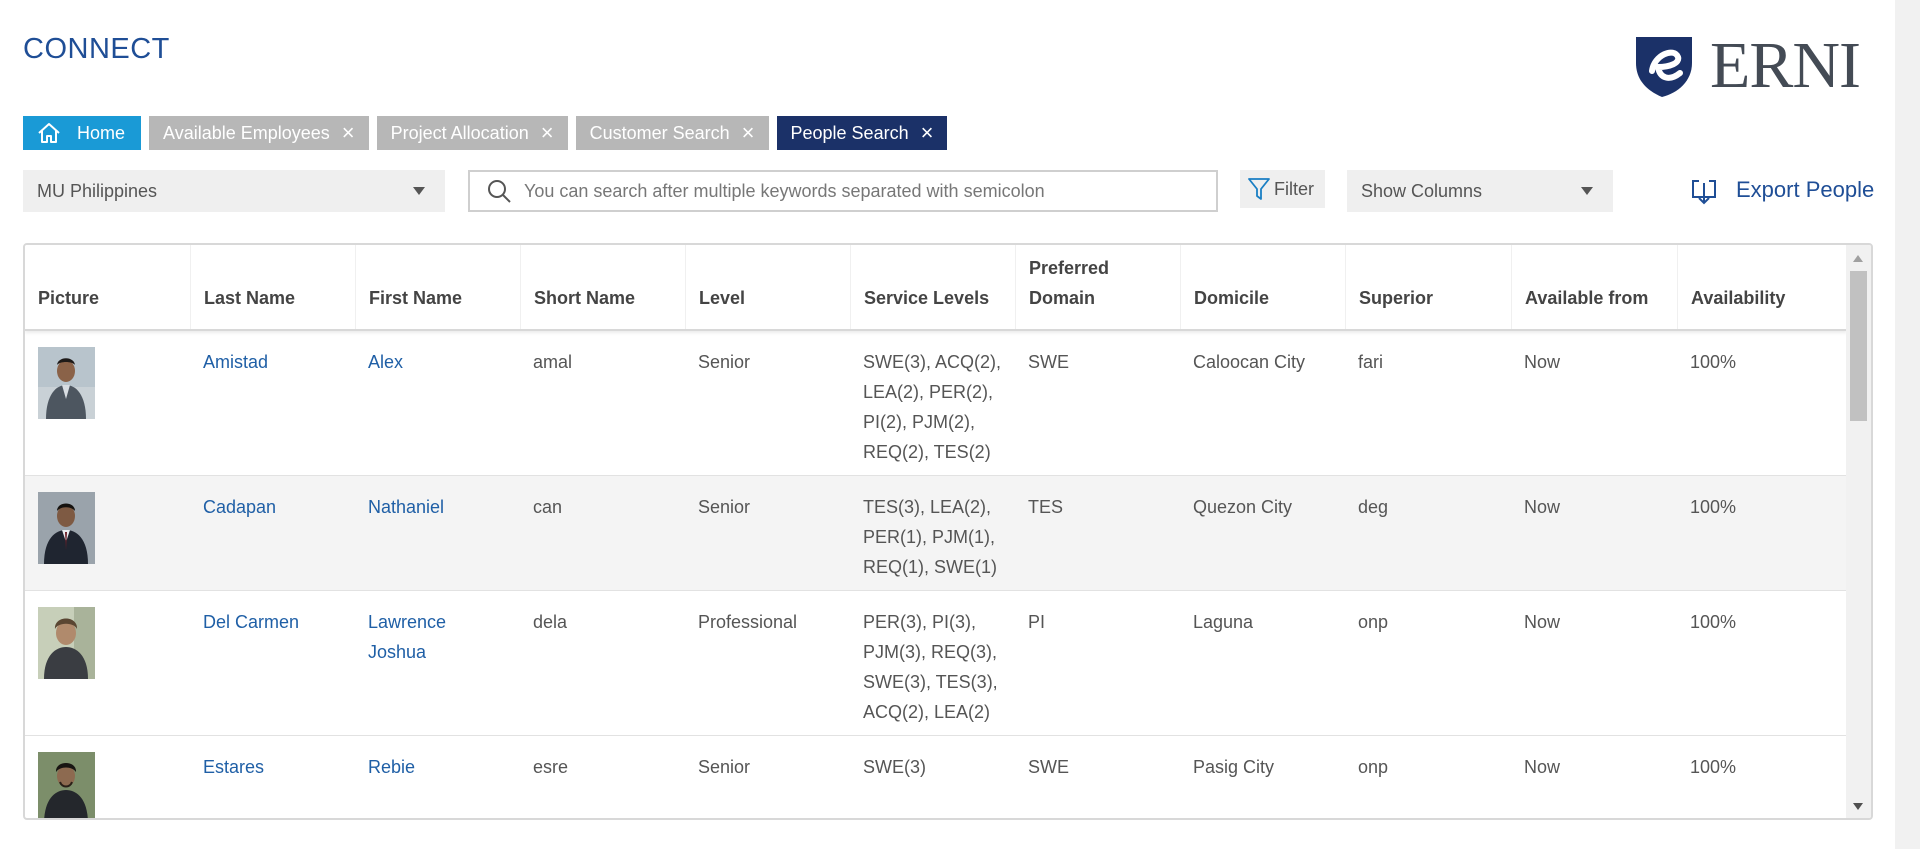 The height and width of the screenshot is (849, 1920). What do you see at coordinates (96, 49) in the screenshot?
I see `app-title: CONNECT` at bounding box center [96, 49].